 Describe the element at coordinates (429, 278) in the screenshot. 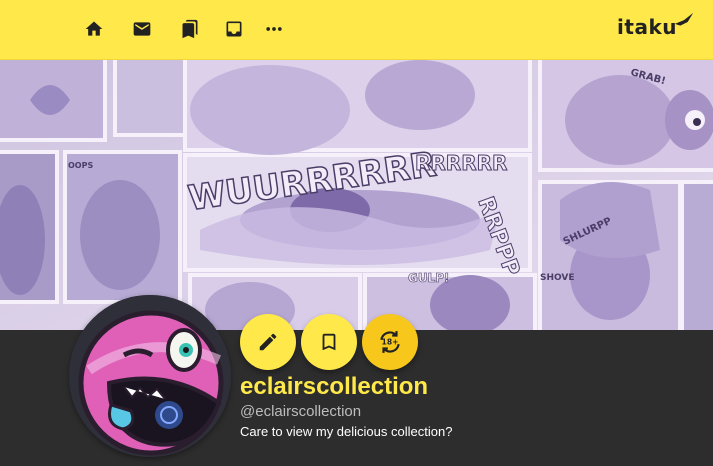

I see `sfx-text: GULP!` at that location.